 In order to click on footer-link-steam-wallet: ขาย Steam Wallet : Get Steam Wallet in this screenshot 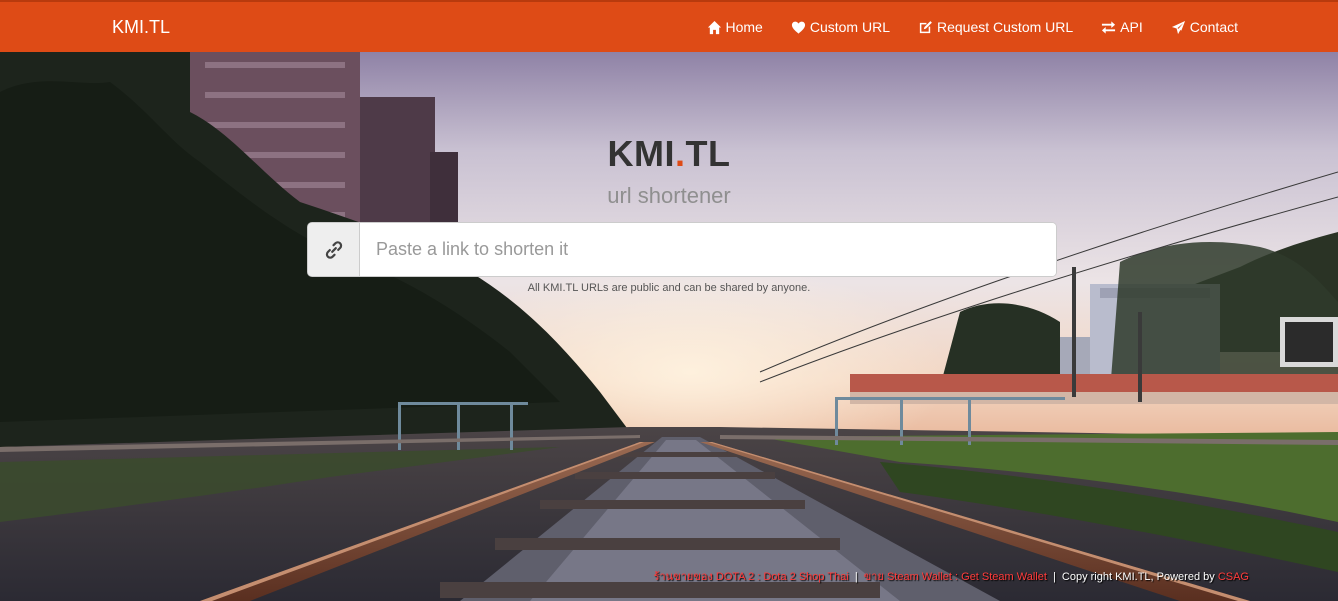, I will do `click(955, 577)`.